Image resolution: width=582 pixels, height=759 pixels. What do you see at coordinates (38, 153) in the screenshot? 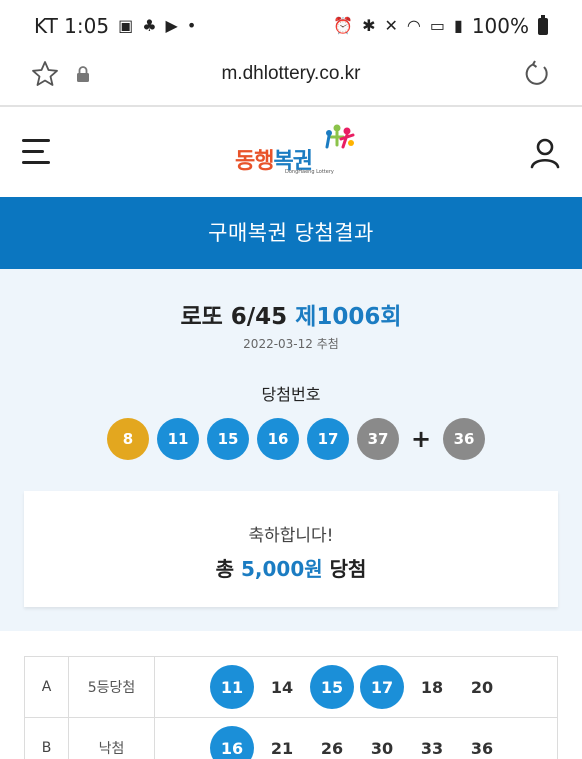
I see `hamburger-menu-icon` at bounding box center [38, 153].